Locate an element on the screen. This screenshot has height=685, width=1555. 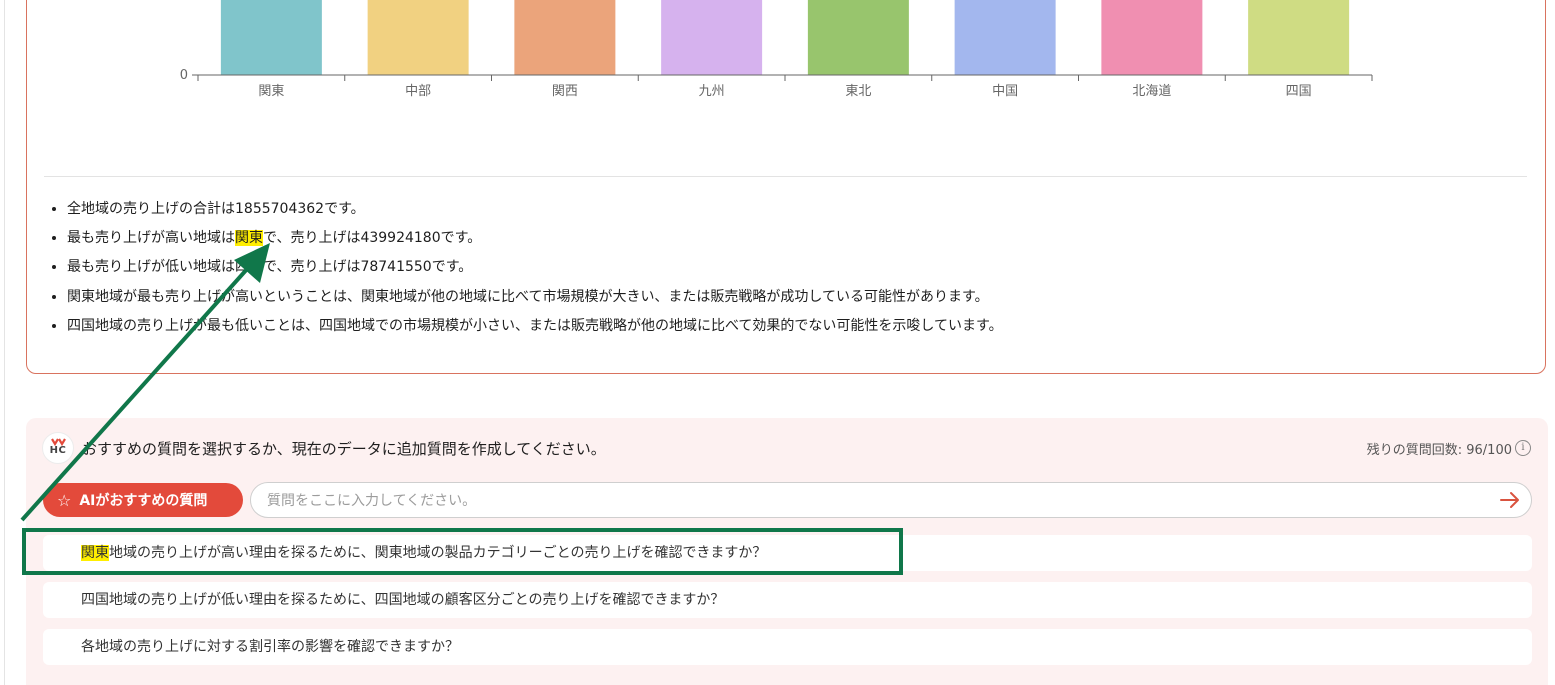
insight-highlight: 関東 is located at coordinates (249, 238).